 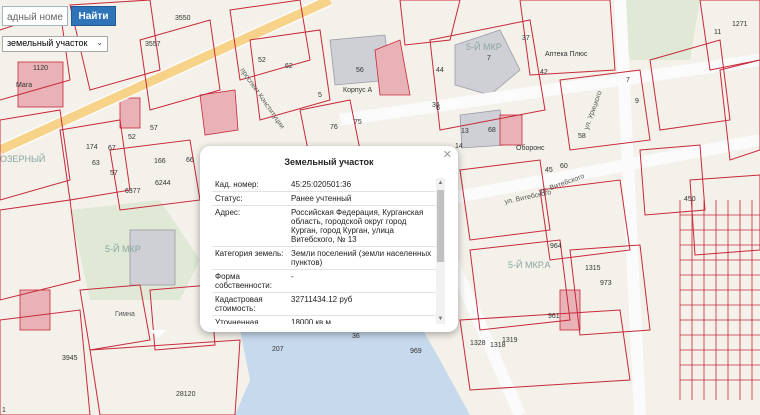 What do you see at coordinates (93, 16) in the screenshot?
I see `find-button: Найти` at bounding box center [93, 16].